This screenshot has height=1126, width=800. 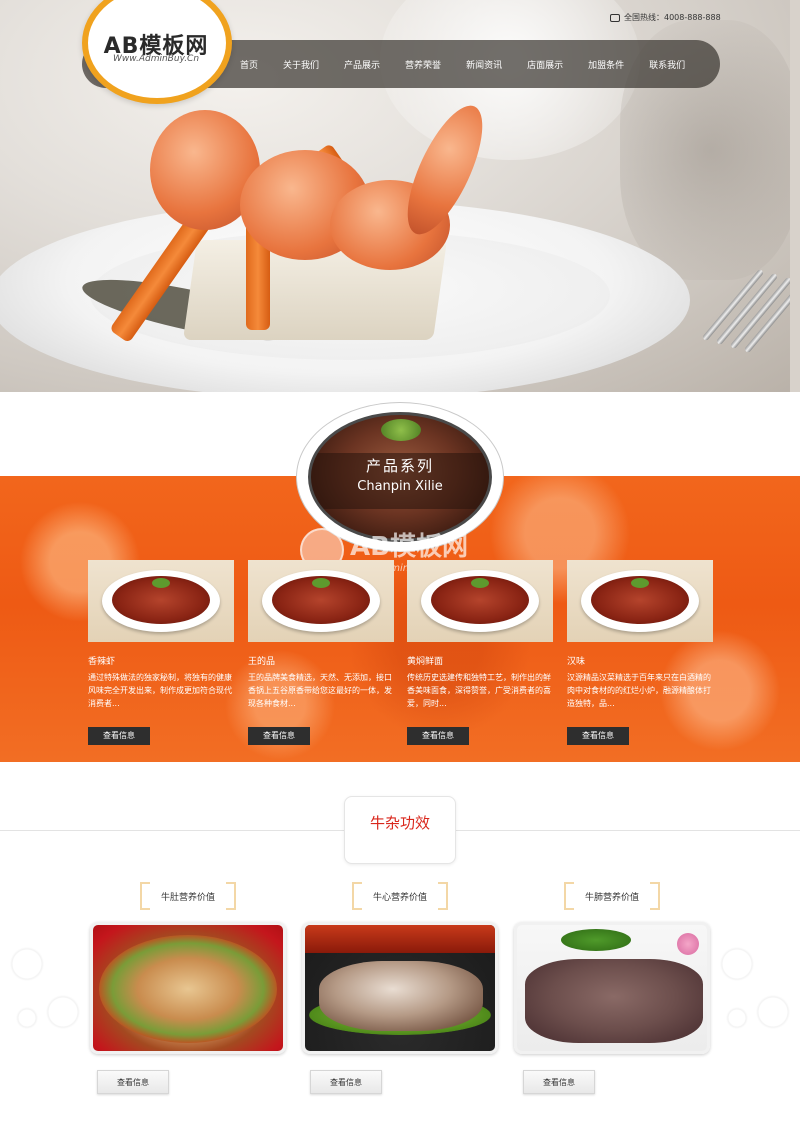 What do you see at coordinates (156, 59) in the screenshot?
I see `logo-subtitle: Www.AdminBuy.Cn` at bounding box center [156, 59].